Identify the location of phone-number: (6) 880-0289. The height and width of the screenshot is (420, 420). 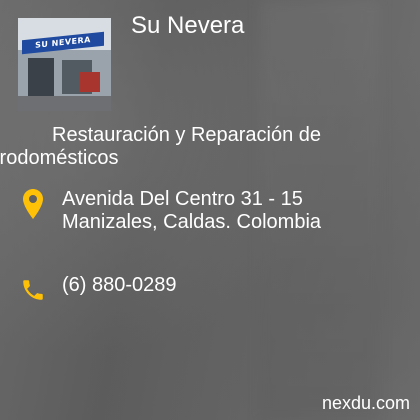
(119, 285).